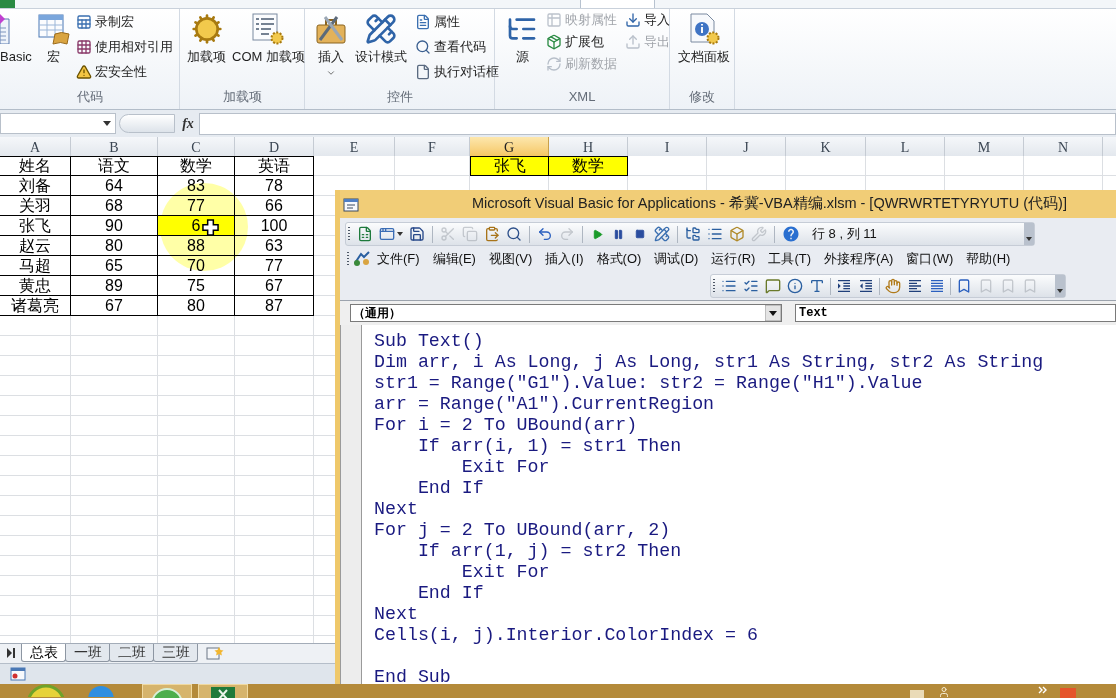 This screenshot has height=698, width=1116. What do you see at coordinates (381, 37) in the screenshot?
I see `ribbon-button: 设计模式` at bounding box center [381, 37].